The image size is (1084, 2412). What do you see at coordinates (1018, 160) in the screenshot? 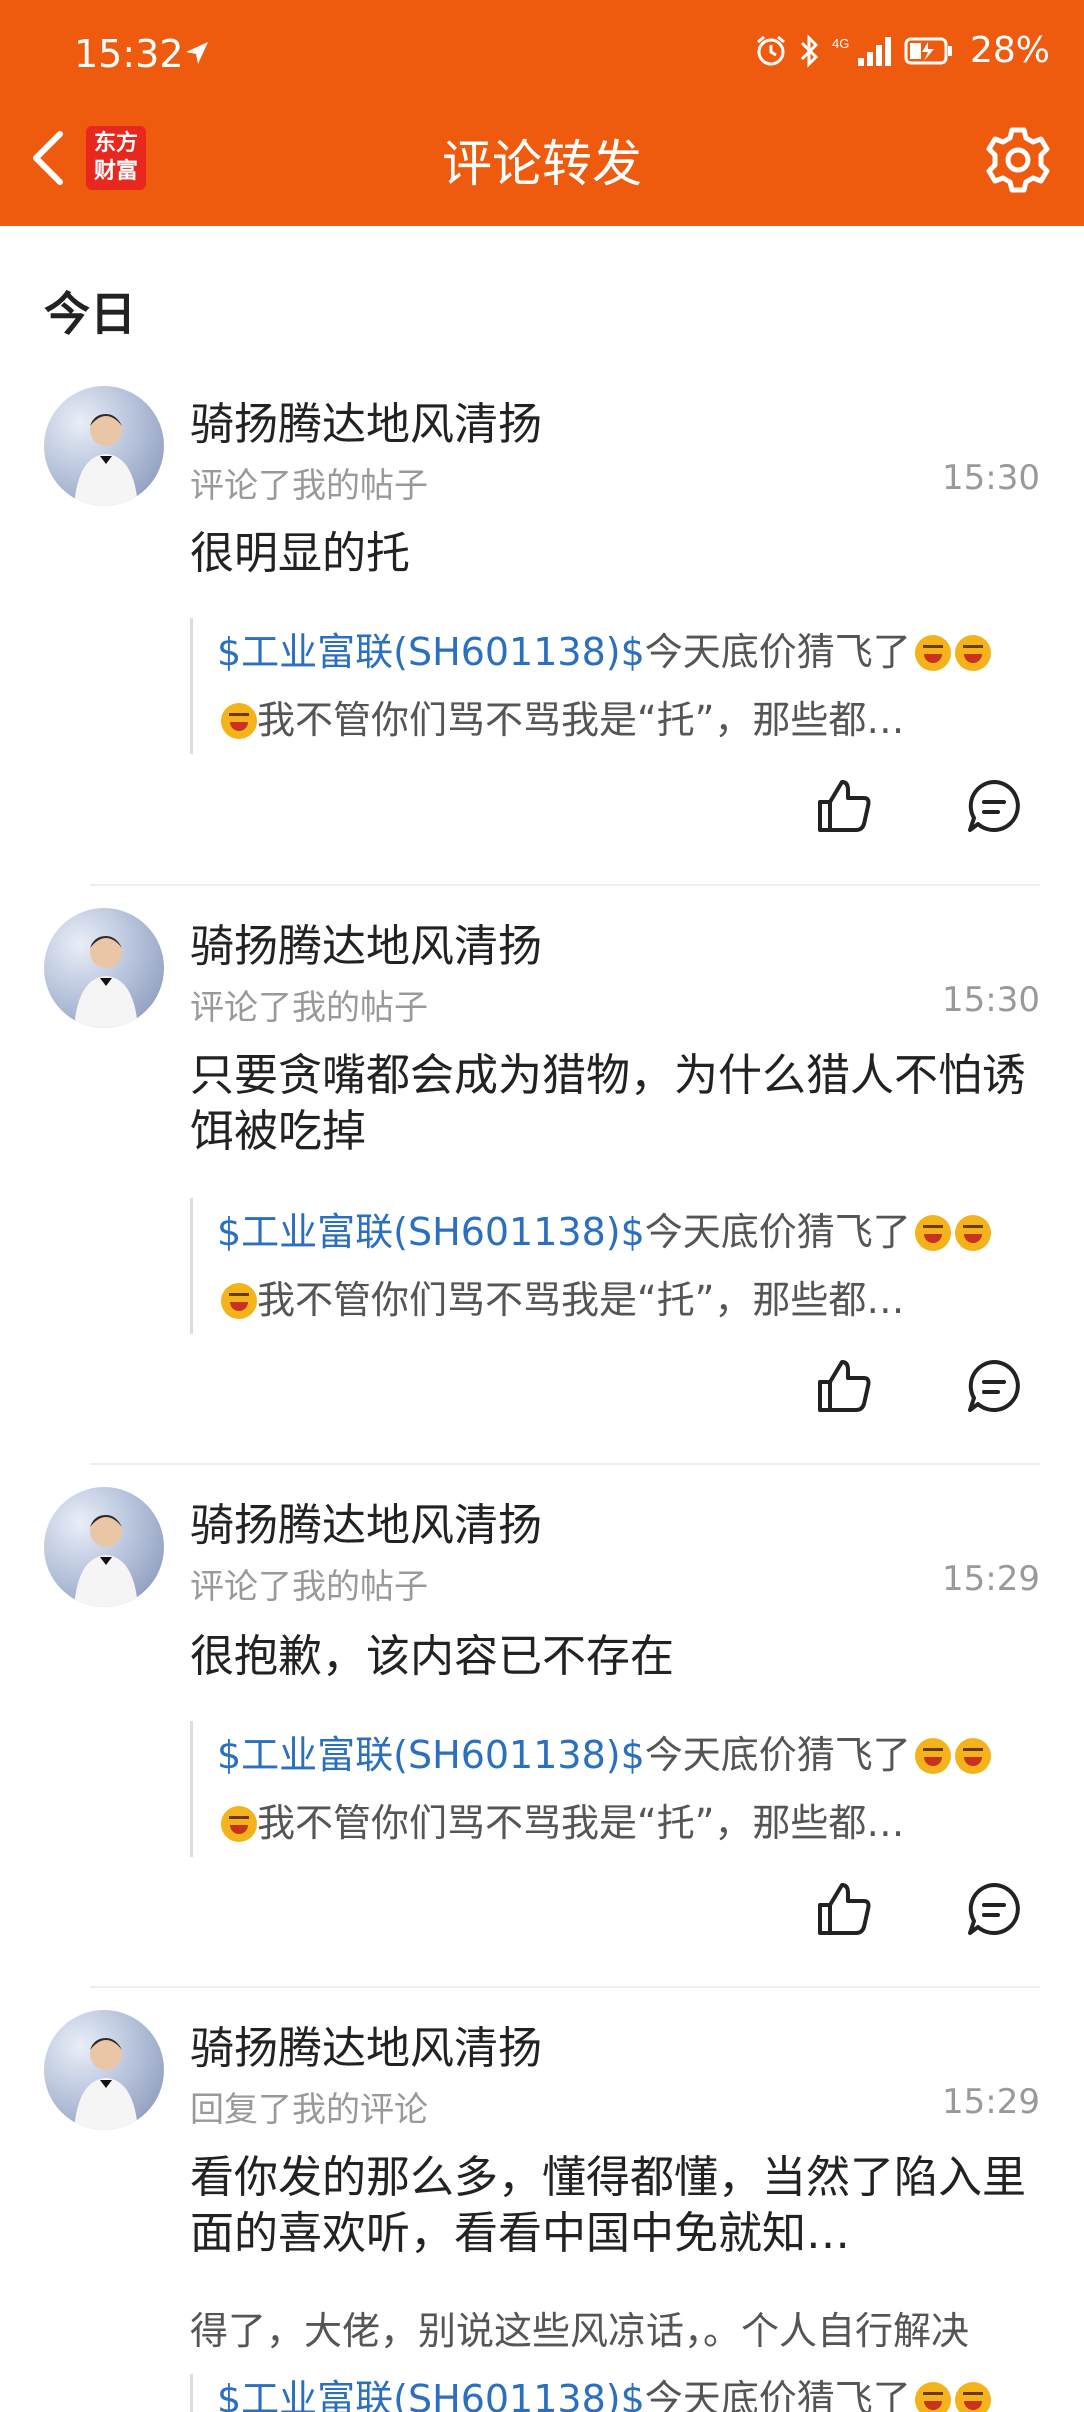
I see `settings-gear-icon` at bounding box center [1018, 160].